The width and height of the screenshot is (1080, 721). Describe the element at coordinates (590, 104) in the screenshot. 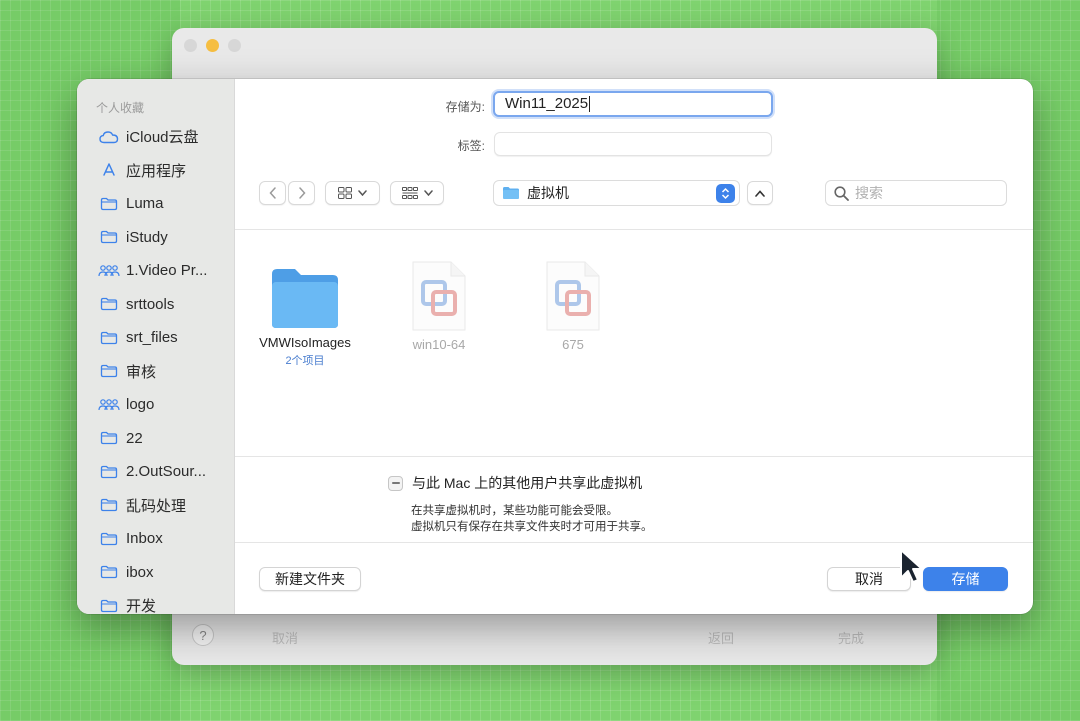

I see `text-caret` at that location.